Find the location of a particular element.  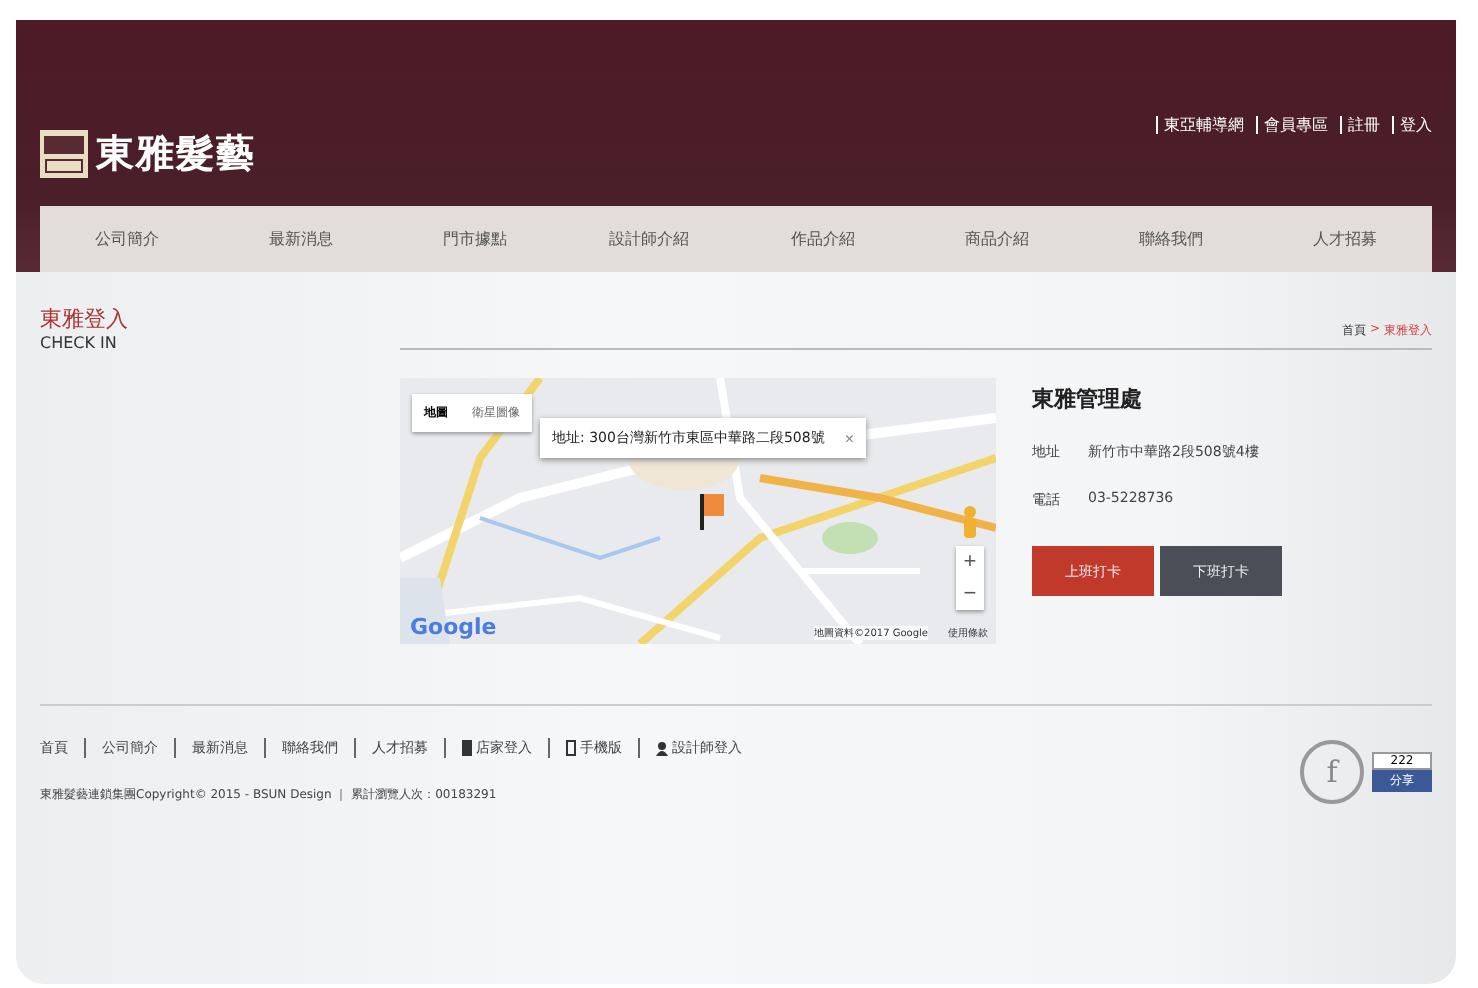

nav-item: 作品介紹 is located at coordinates (823, 239).